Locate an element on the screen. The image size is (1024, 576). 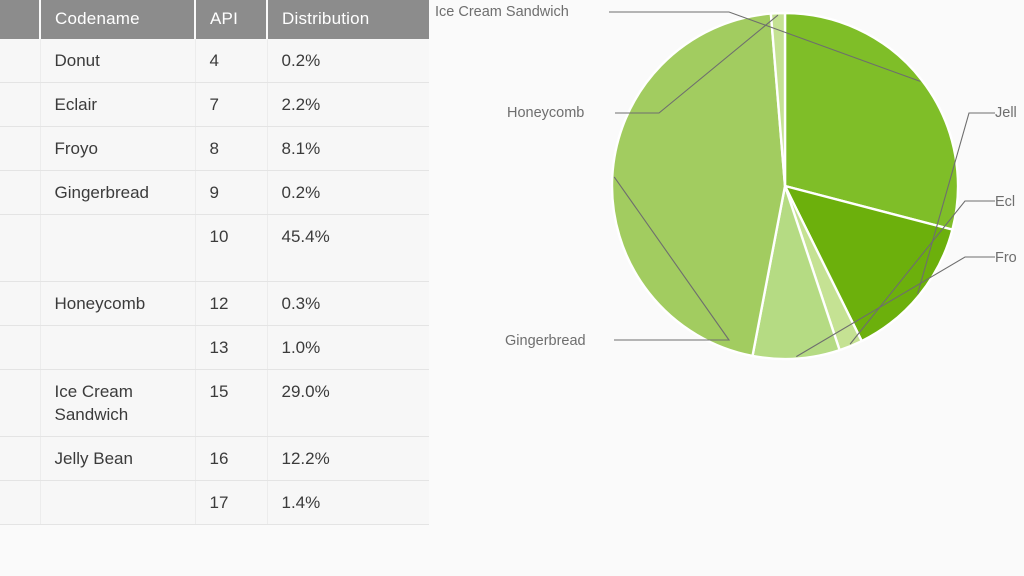
version-cell: 4.2.x is located at coordinates (20, 502).